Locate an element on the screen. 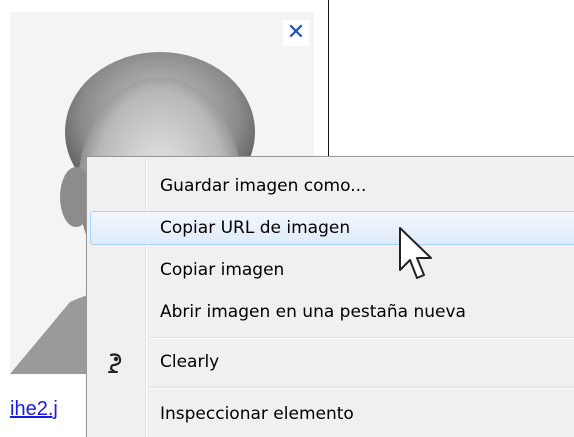 This screenshot has height=437, width=574. menu-item-label: Abrir imagen en una pestaña nueva is located at coordinates (313, 312).